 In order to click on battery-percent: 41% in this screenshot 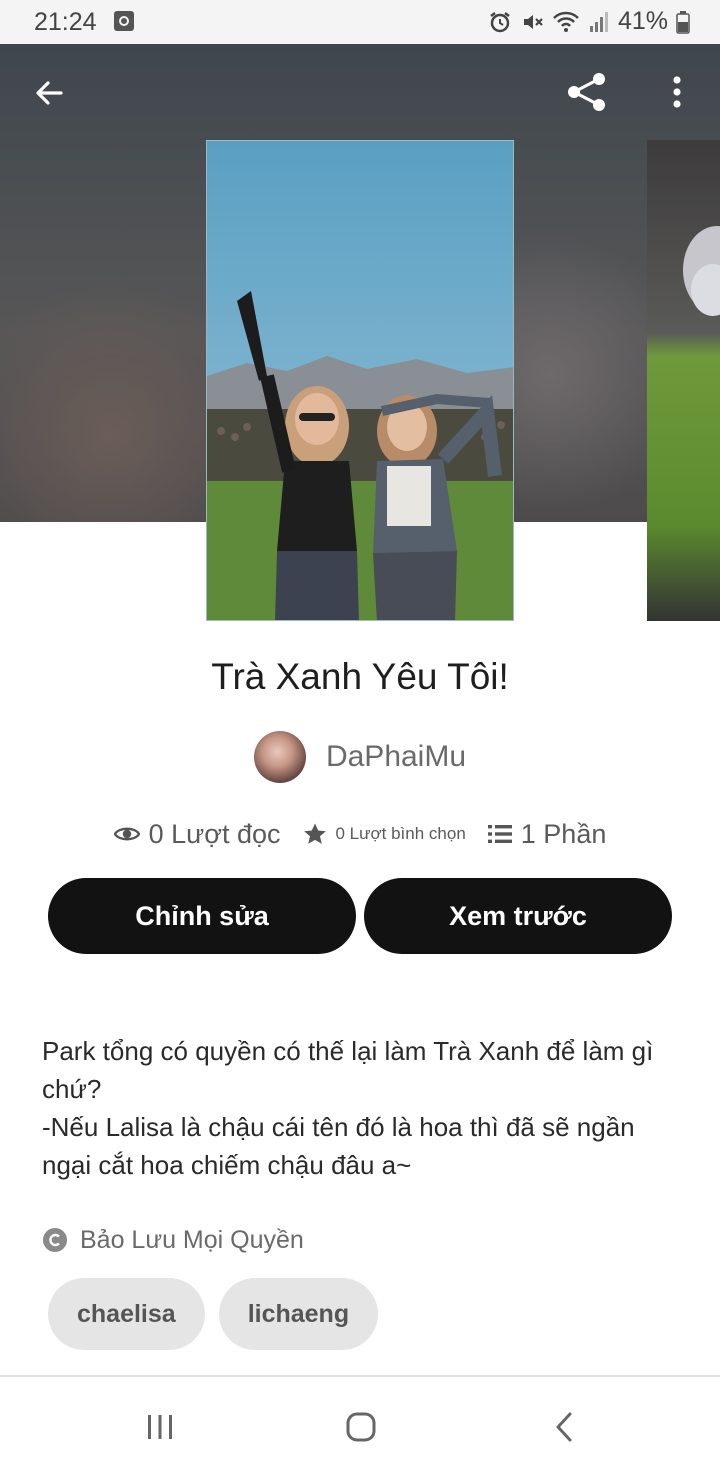, I will do `click(642, 21)`.